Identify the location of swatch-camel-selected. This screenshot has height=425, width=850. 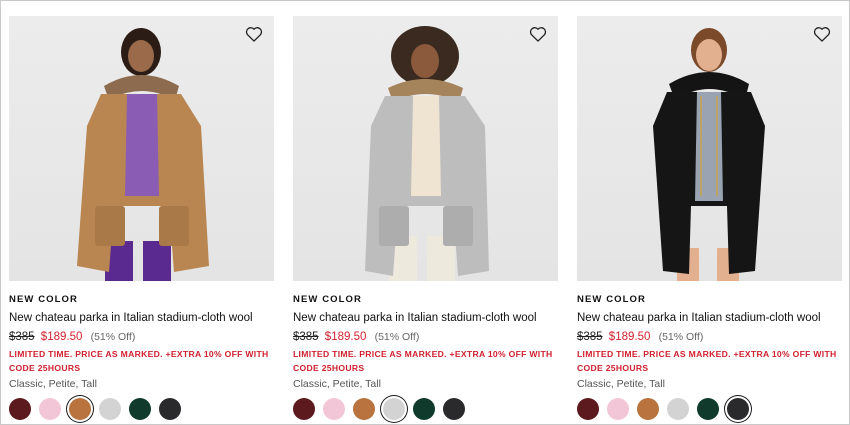
(80, 409).